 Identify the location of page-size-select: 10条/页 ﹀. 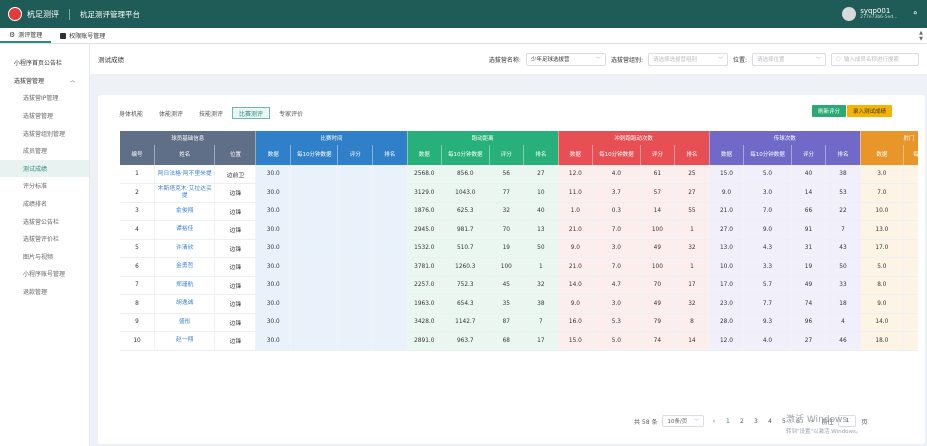
(683, 421).